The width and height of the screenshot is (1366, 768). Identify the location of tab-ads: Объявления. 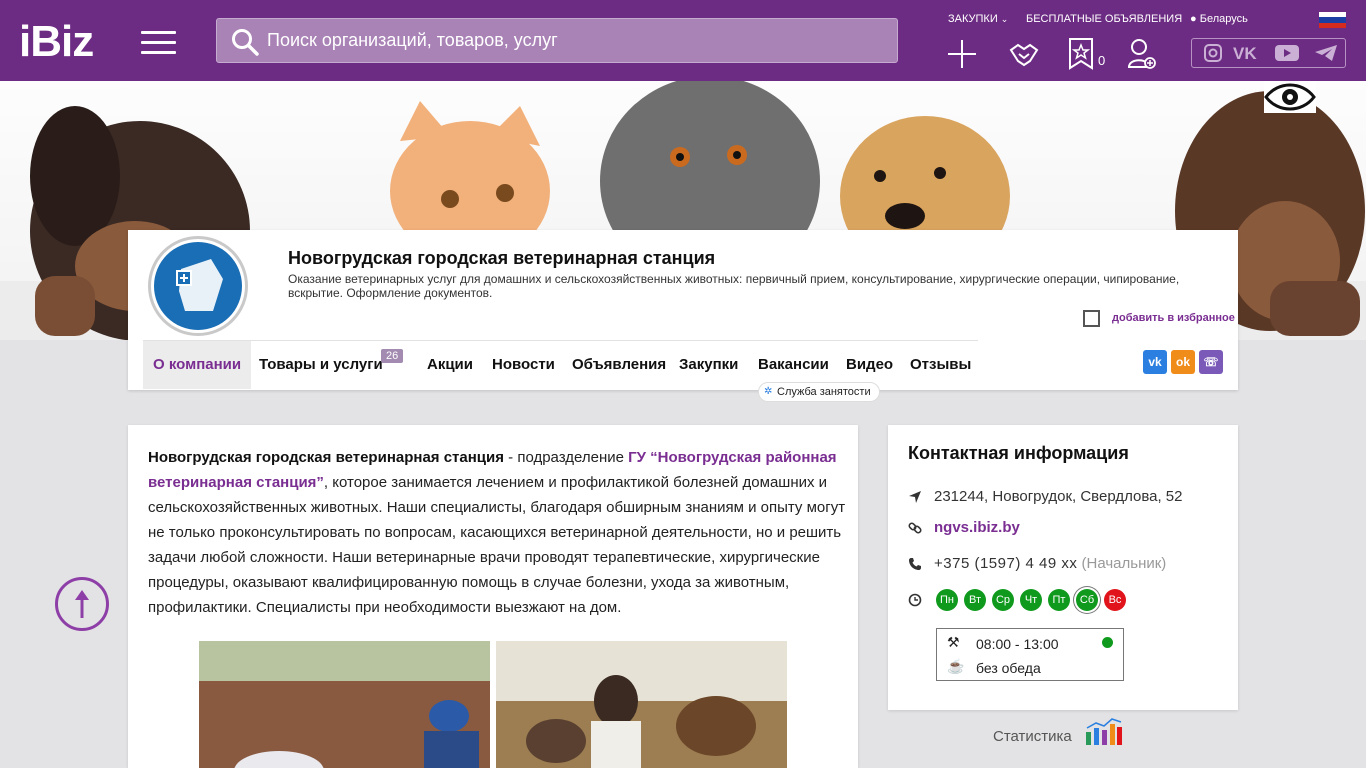
(619, 365).